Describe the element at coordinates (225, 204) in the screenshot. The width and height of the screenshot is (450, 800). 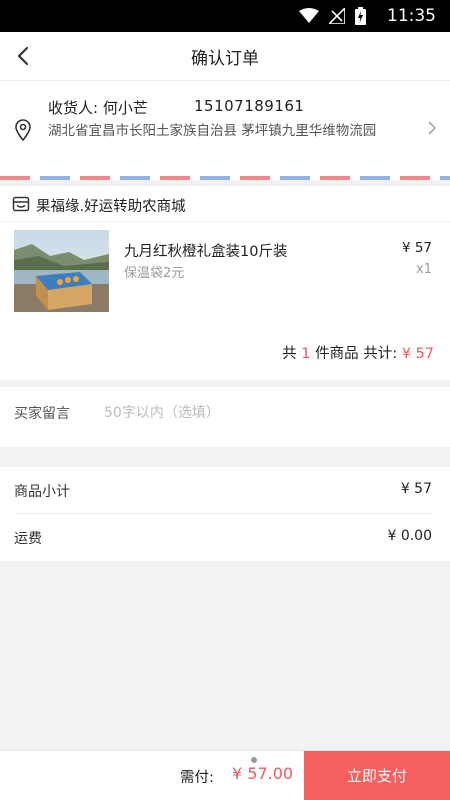
I see `store-header: 果福缘.好运转助农商城` at that location.